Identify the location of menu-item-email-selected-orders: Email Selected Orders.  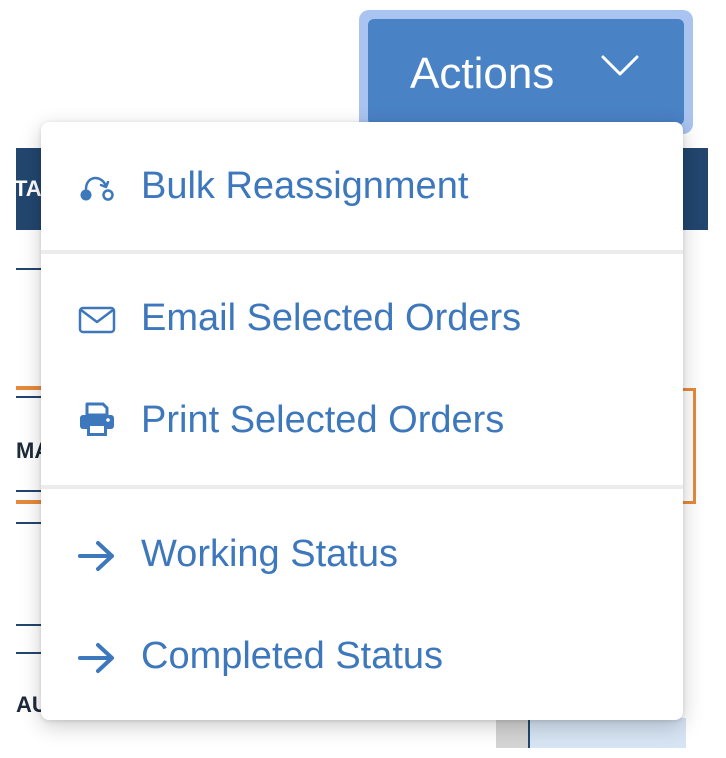
(362, 318).